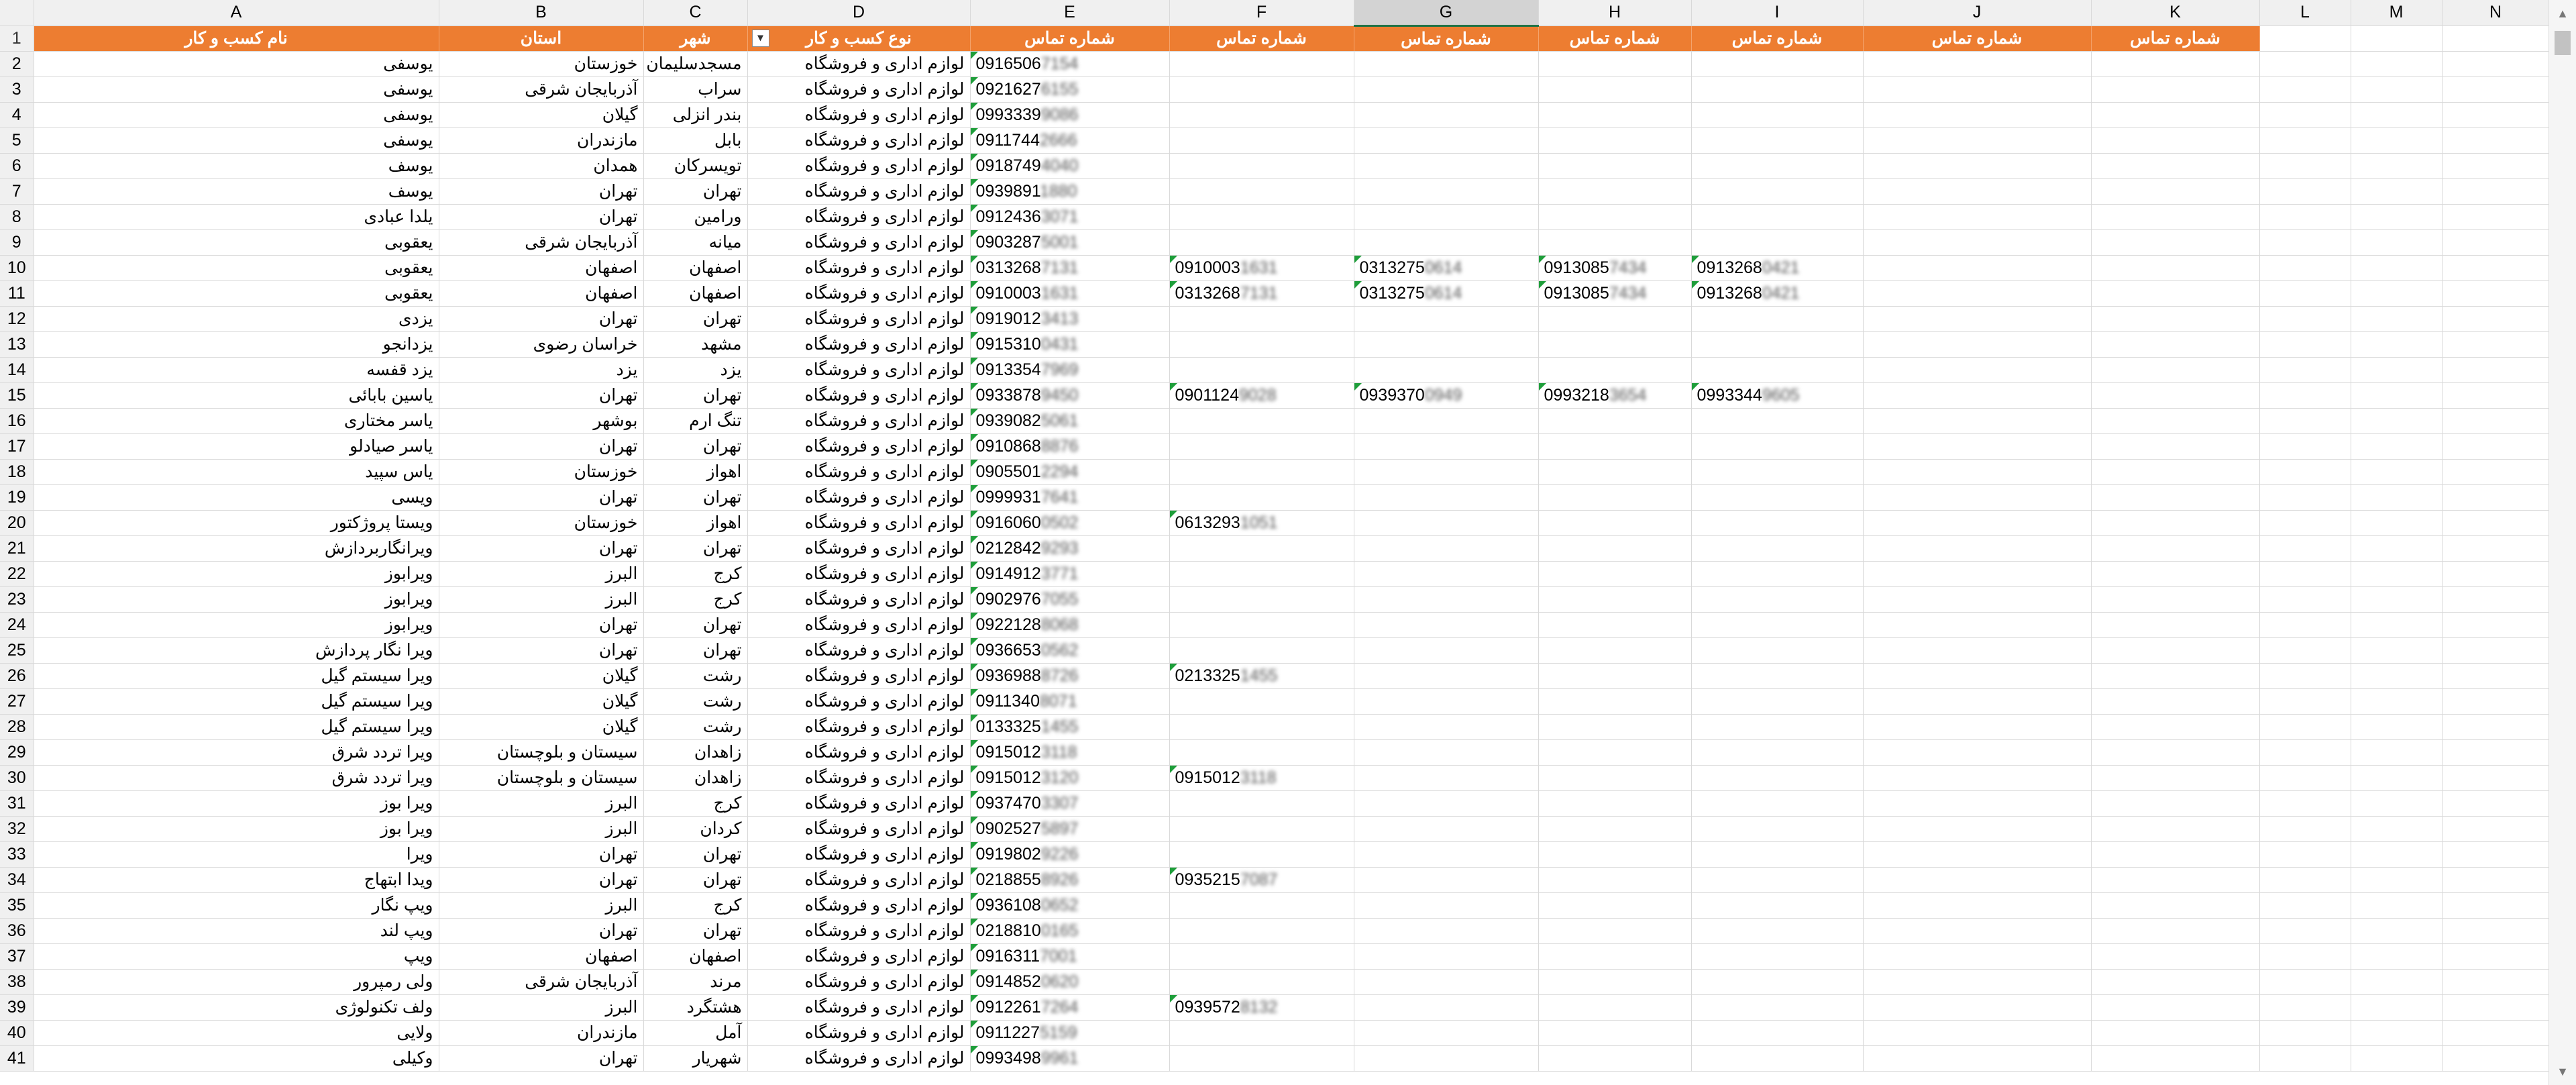  Describe the element at coordinates (695, 166) in the screenshot. I see `city-cell: تویسرکان` at that location.